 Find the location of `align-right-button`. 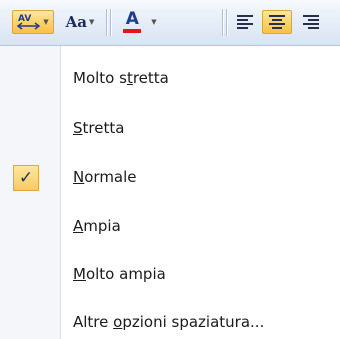

align-right-button is located at coordinates (311, 22).